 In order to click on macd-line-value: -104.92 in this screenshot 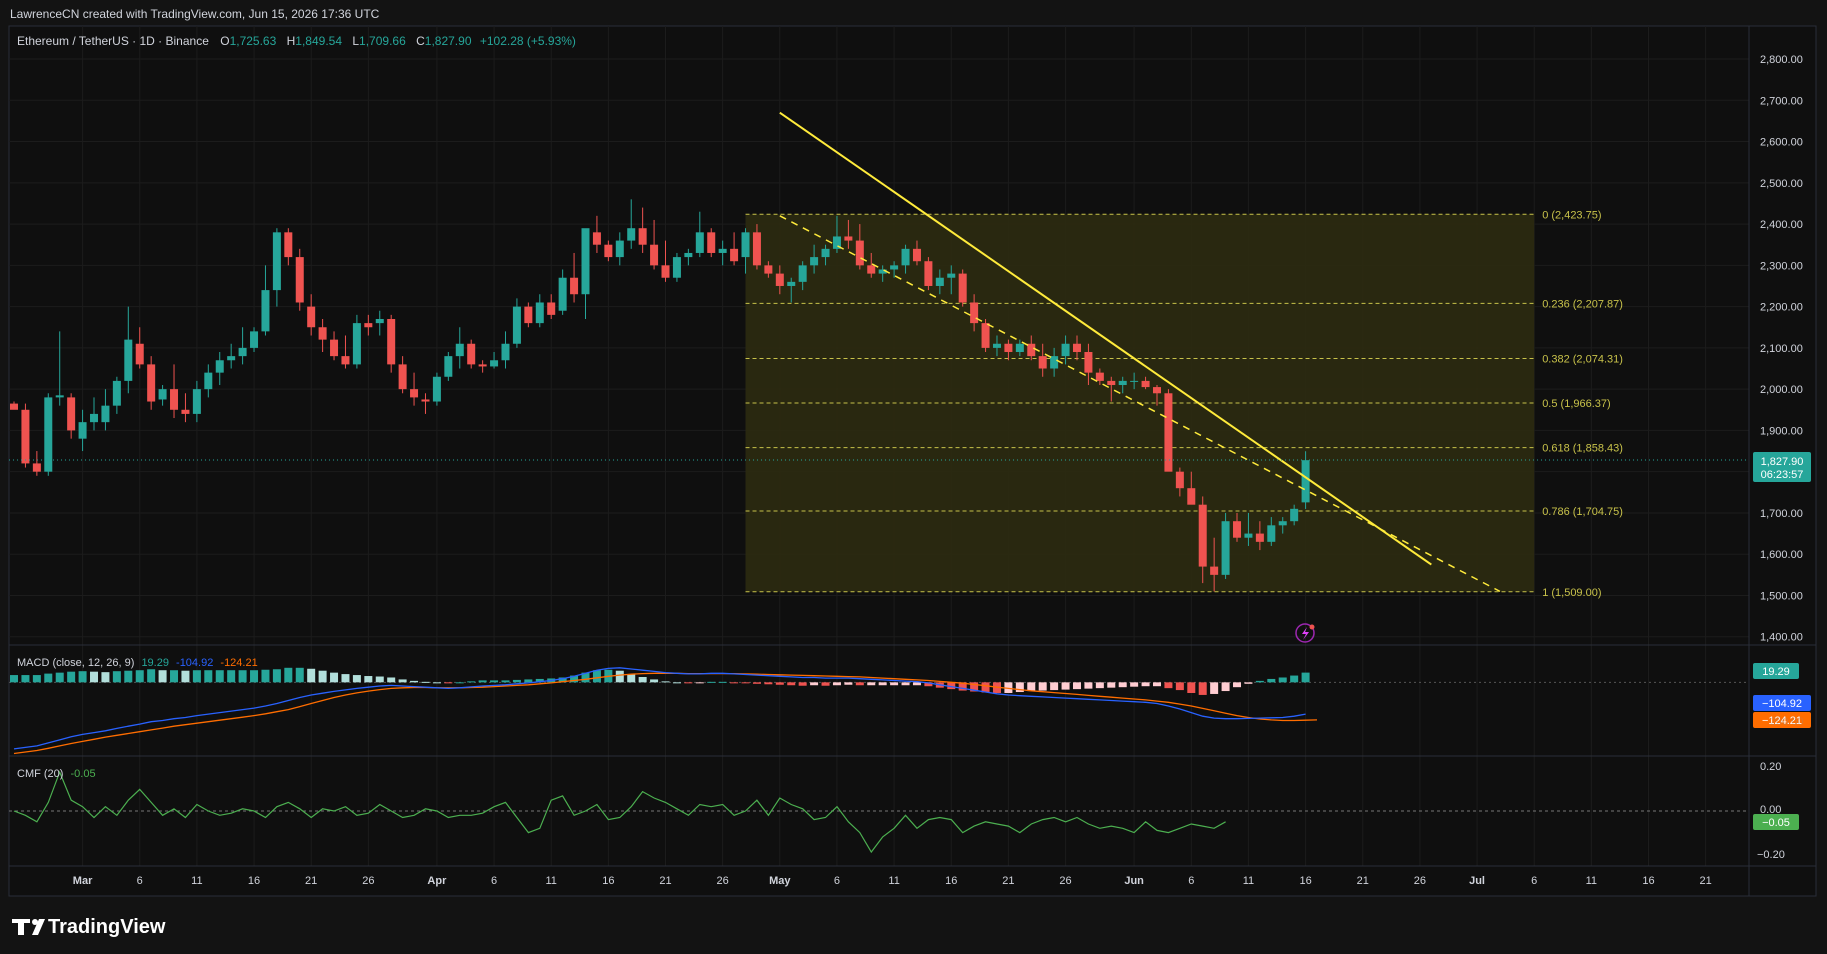, I will do `click(194, 663)`.